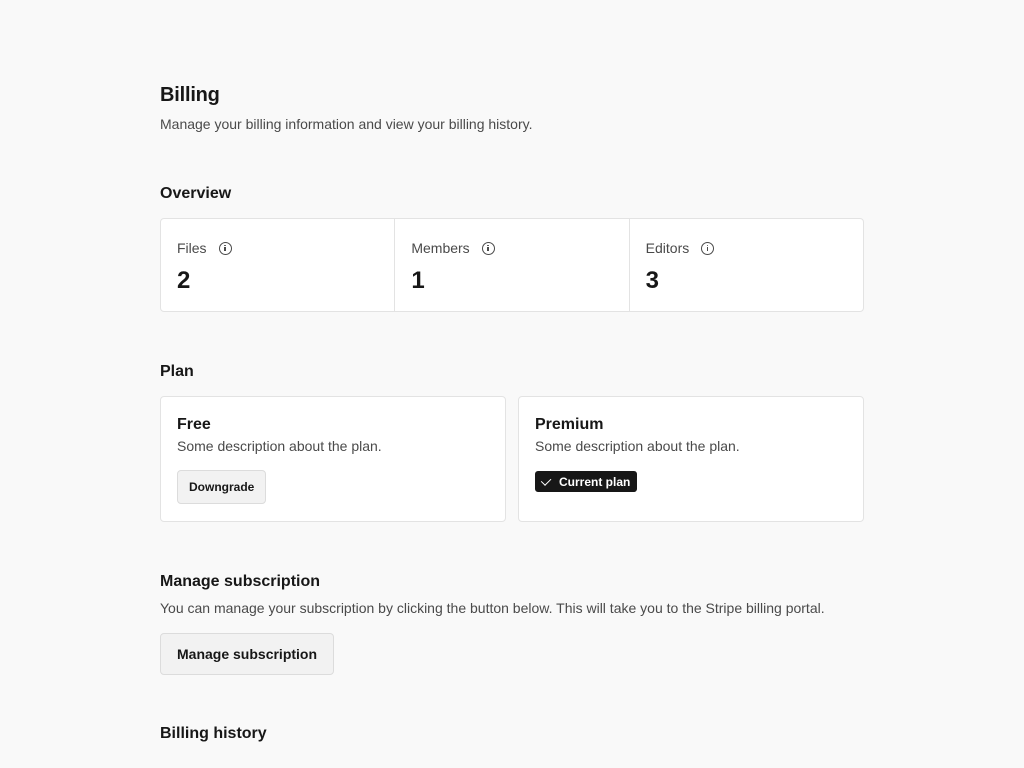 Image resolution: width=1024 pixels, height=768 pixels. Describe the element at coordinates (569, 424) in the screenshot. I see `plan-name: Premium` at that location.